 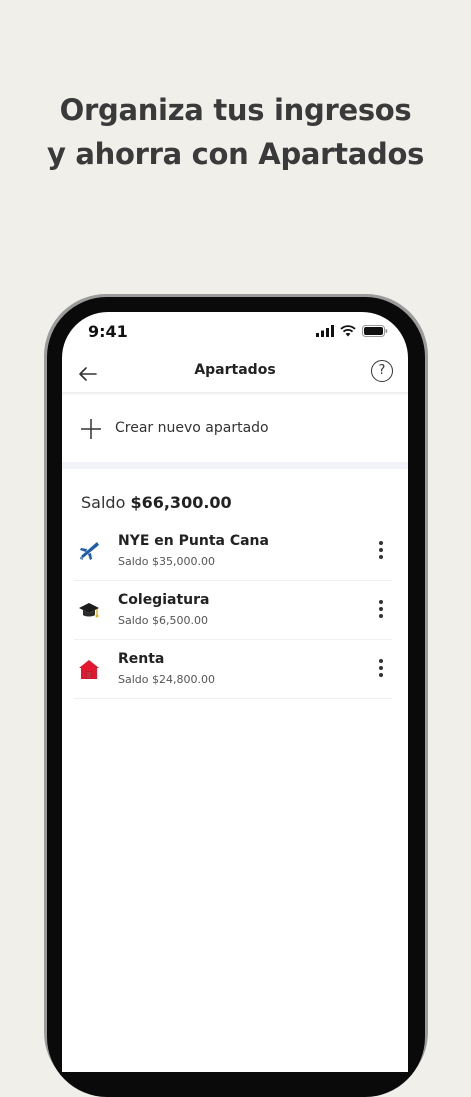 I want to click on status-icons, so click(x=352, y=331).